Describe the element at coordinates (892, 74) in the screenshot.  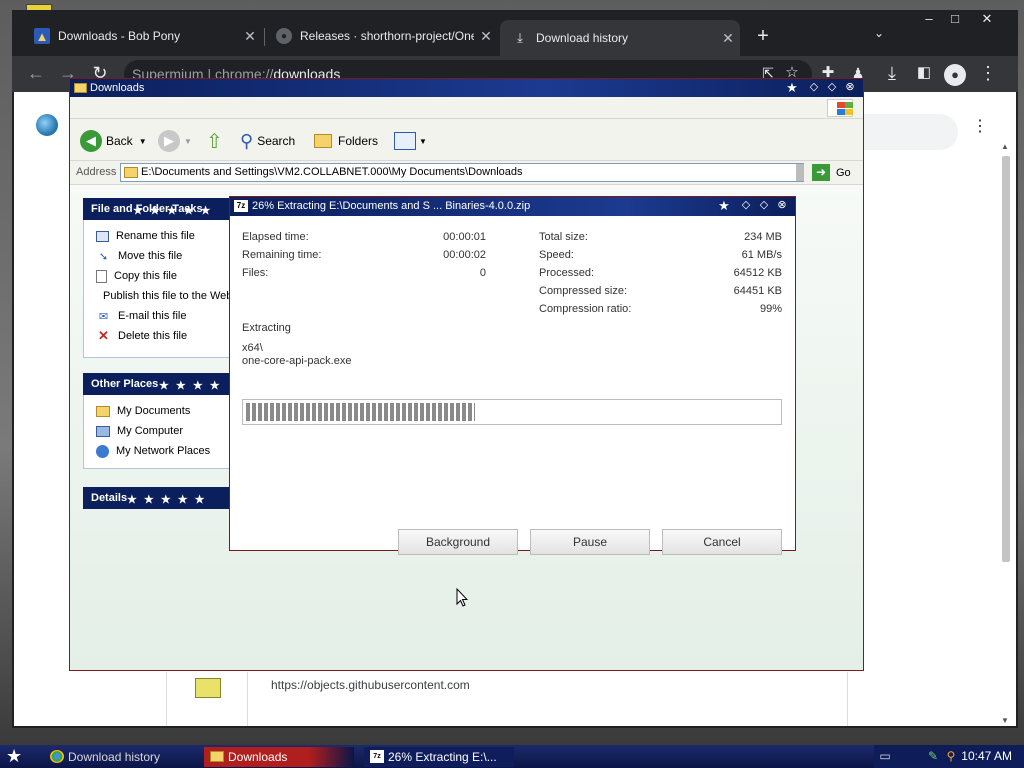
I see `downloads-icon: ⤓` at that location.